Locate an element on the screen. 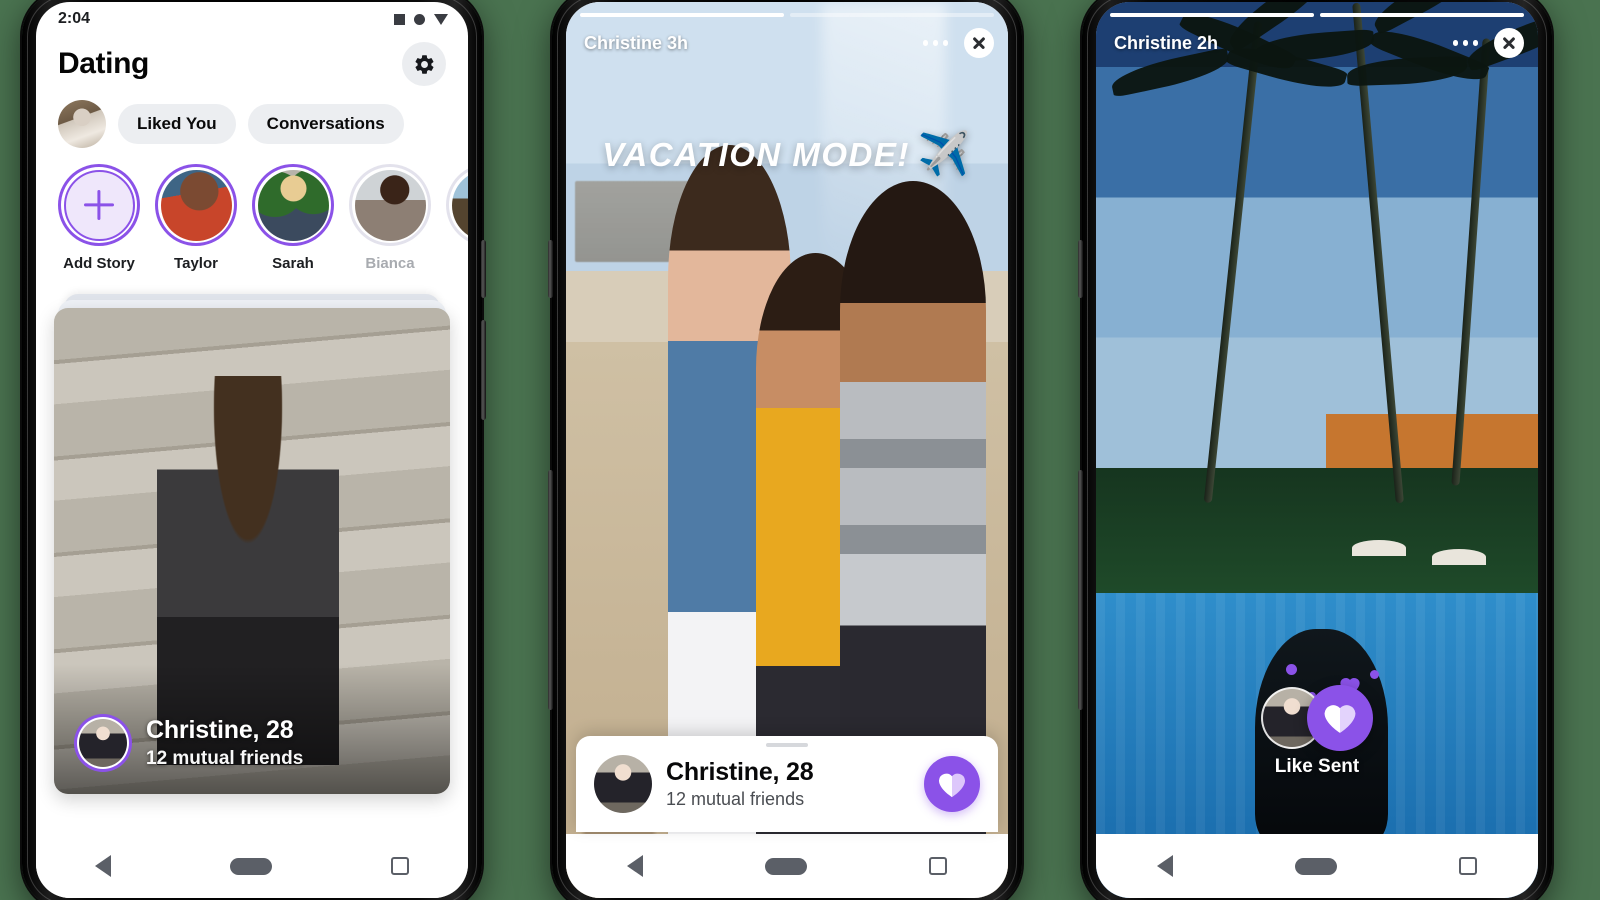 This screenshot has height=900, width=1600. sticker-label: VACATION MODE! is located at coordinates (756, 154).